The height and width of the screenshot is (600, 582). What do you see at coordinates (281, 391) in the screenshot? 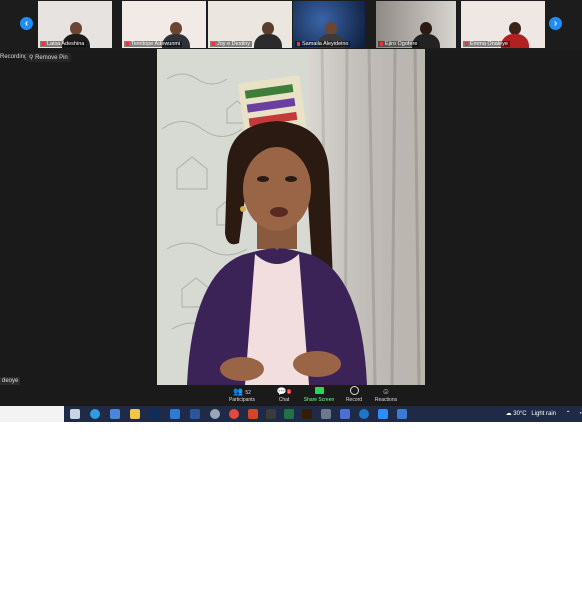
I see `chat-icon: 💬` at bounding box center [281, 391].